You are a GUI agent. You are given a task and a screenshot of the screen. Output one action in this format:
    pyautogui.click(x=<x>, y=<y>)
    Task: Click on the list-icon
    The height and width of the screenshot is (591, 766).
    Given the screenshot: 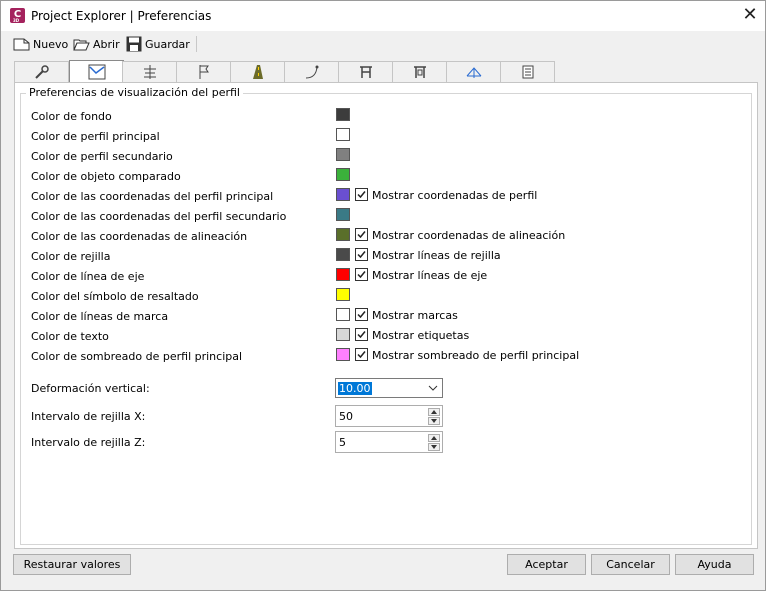 What is the action you would take?
    pyautogui.click(x=527, y=72)
    